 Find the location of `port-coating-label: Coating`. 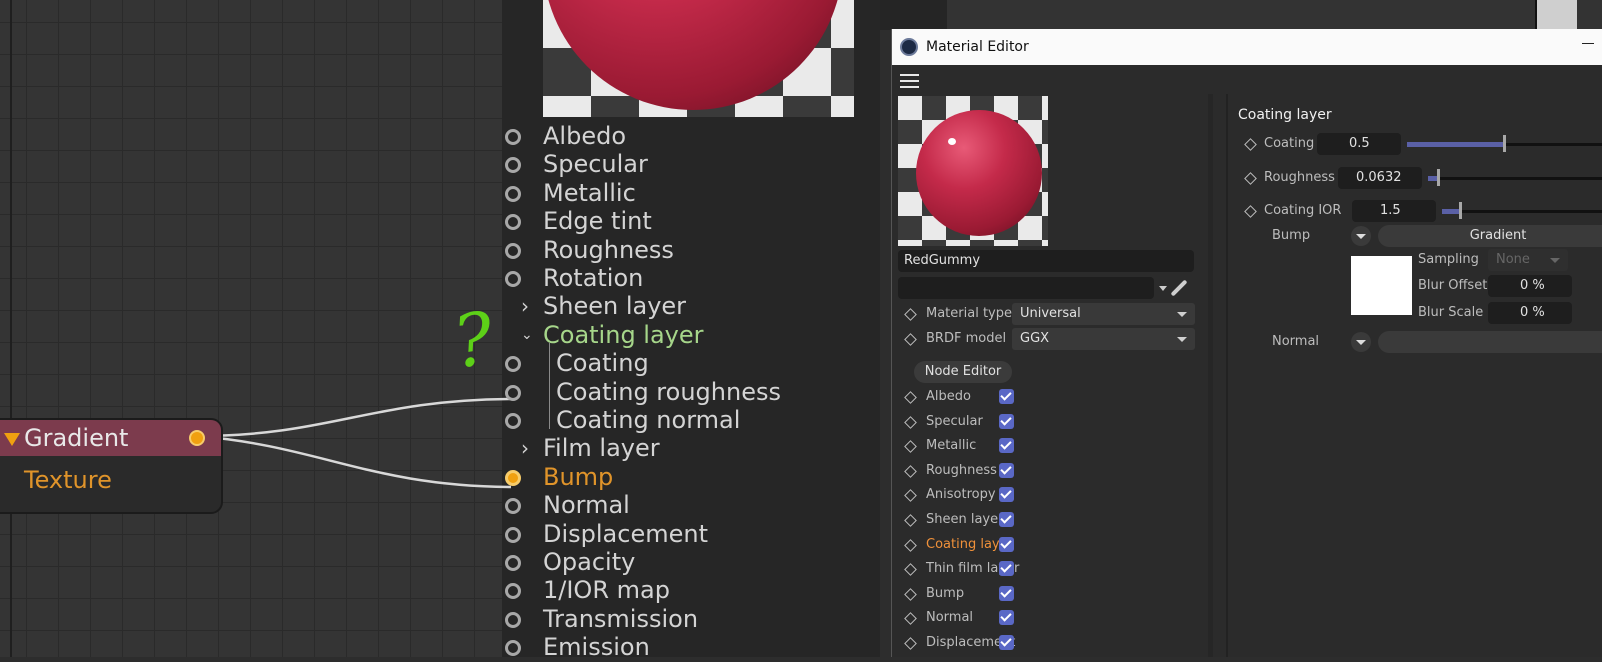

port-coating-label: Coating is located at coordinates (602, 363).